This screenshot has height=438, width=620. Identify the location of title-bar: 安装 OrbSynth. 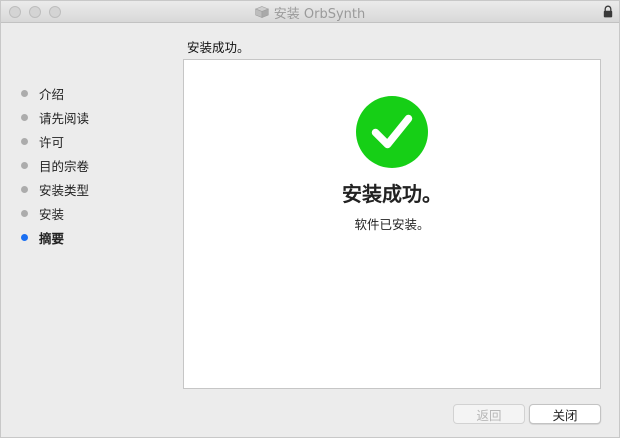
(310, 12).